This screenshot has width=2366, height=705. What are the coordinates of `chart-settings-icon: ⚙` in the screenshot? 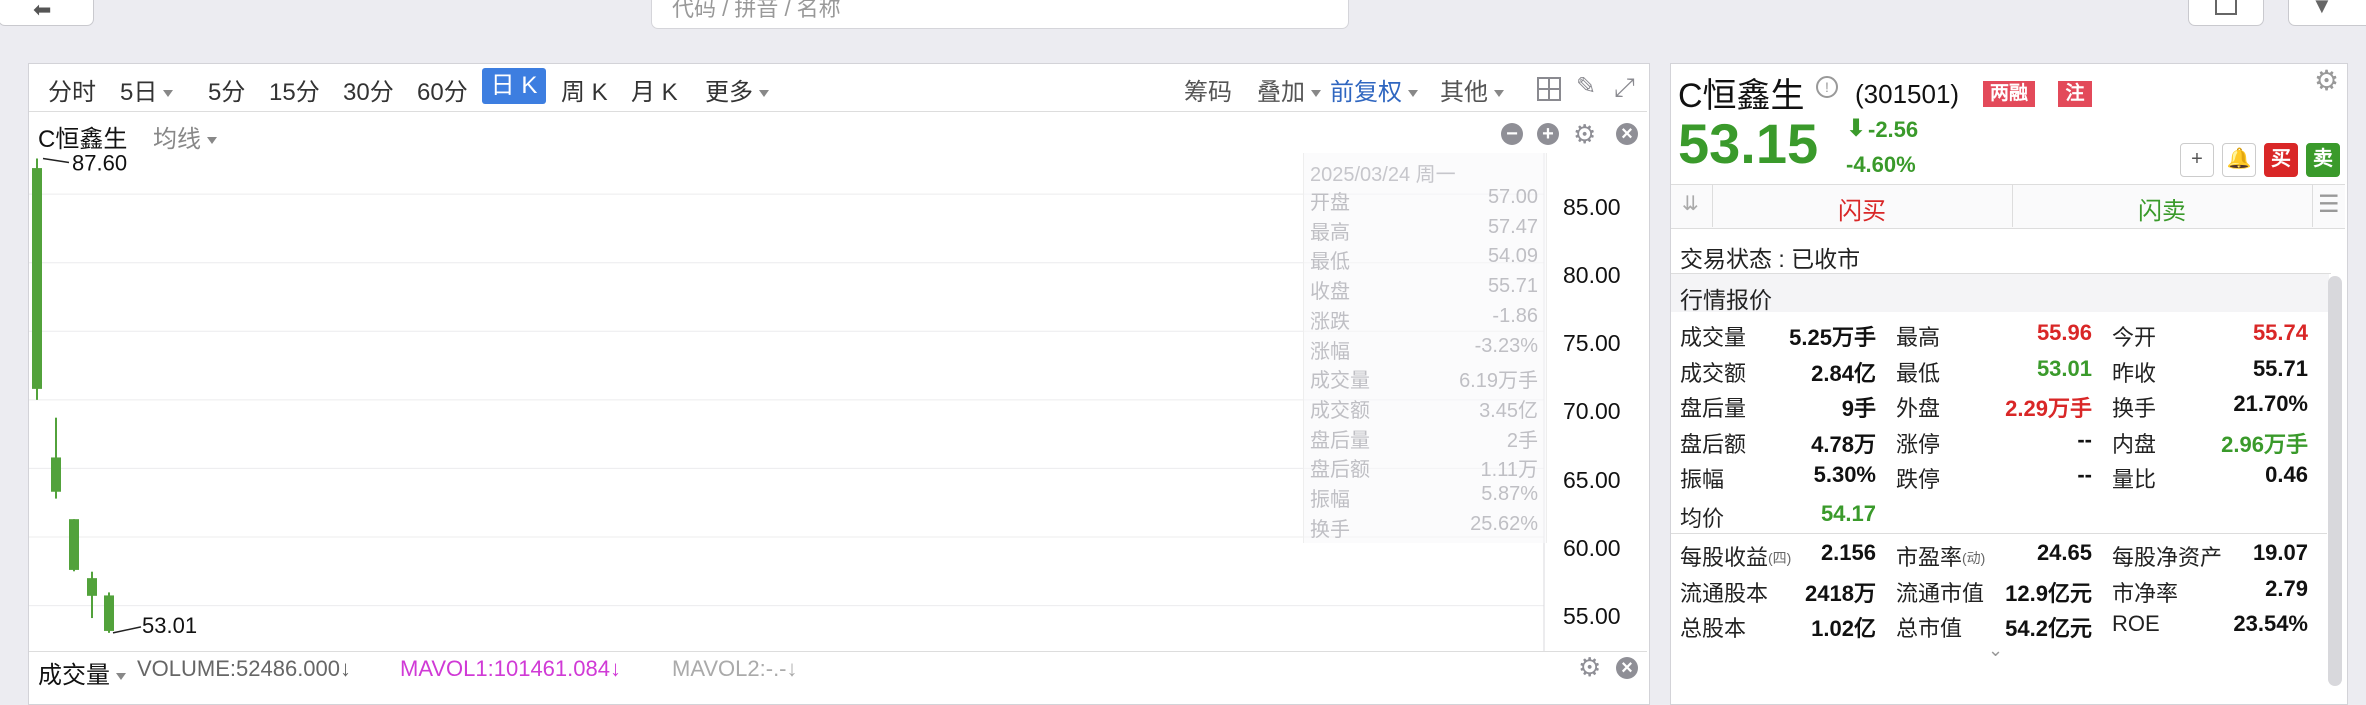 It's located at (1584, 134).